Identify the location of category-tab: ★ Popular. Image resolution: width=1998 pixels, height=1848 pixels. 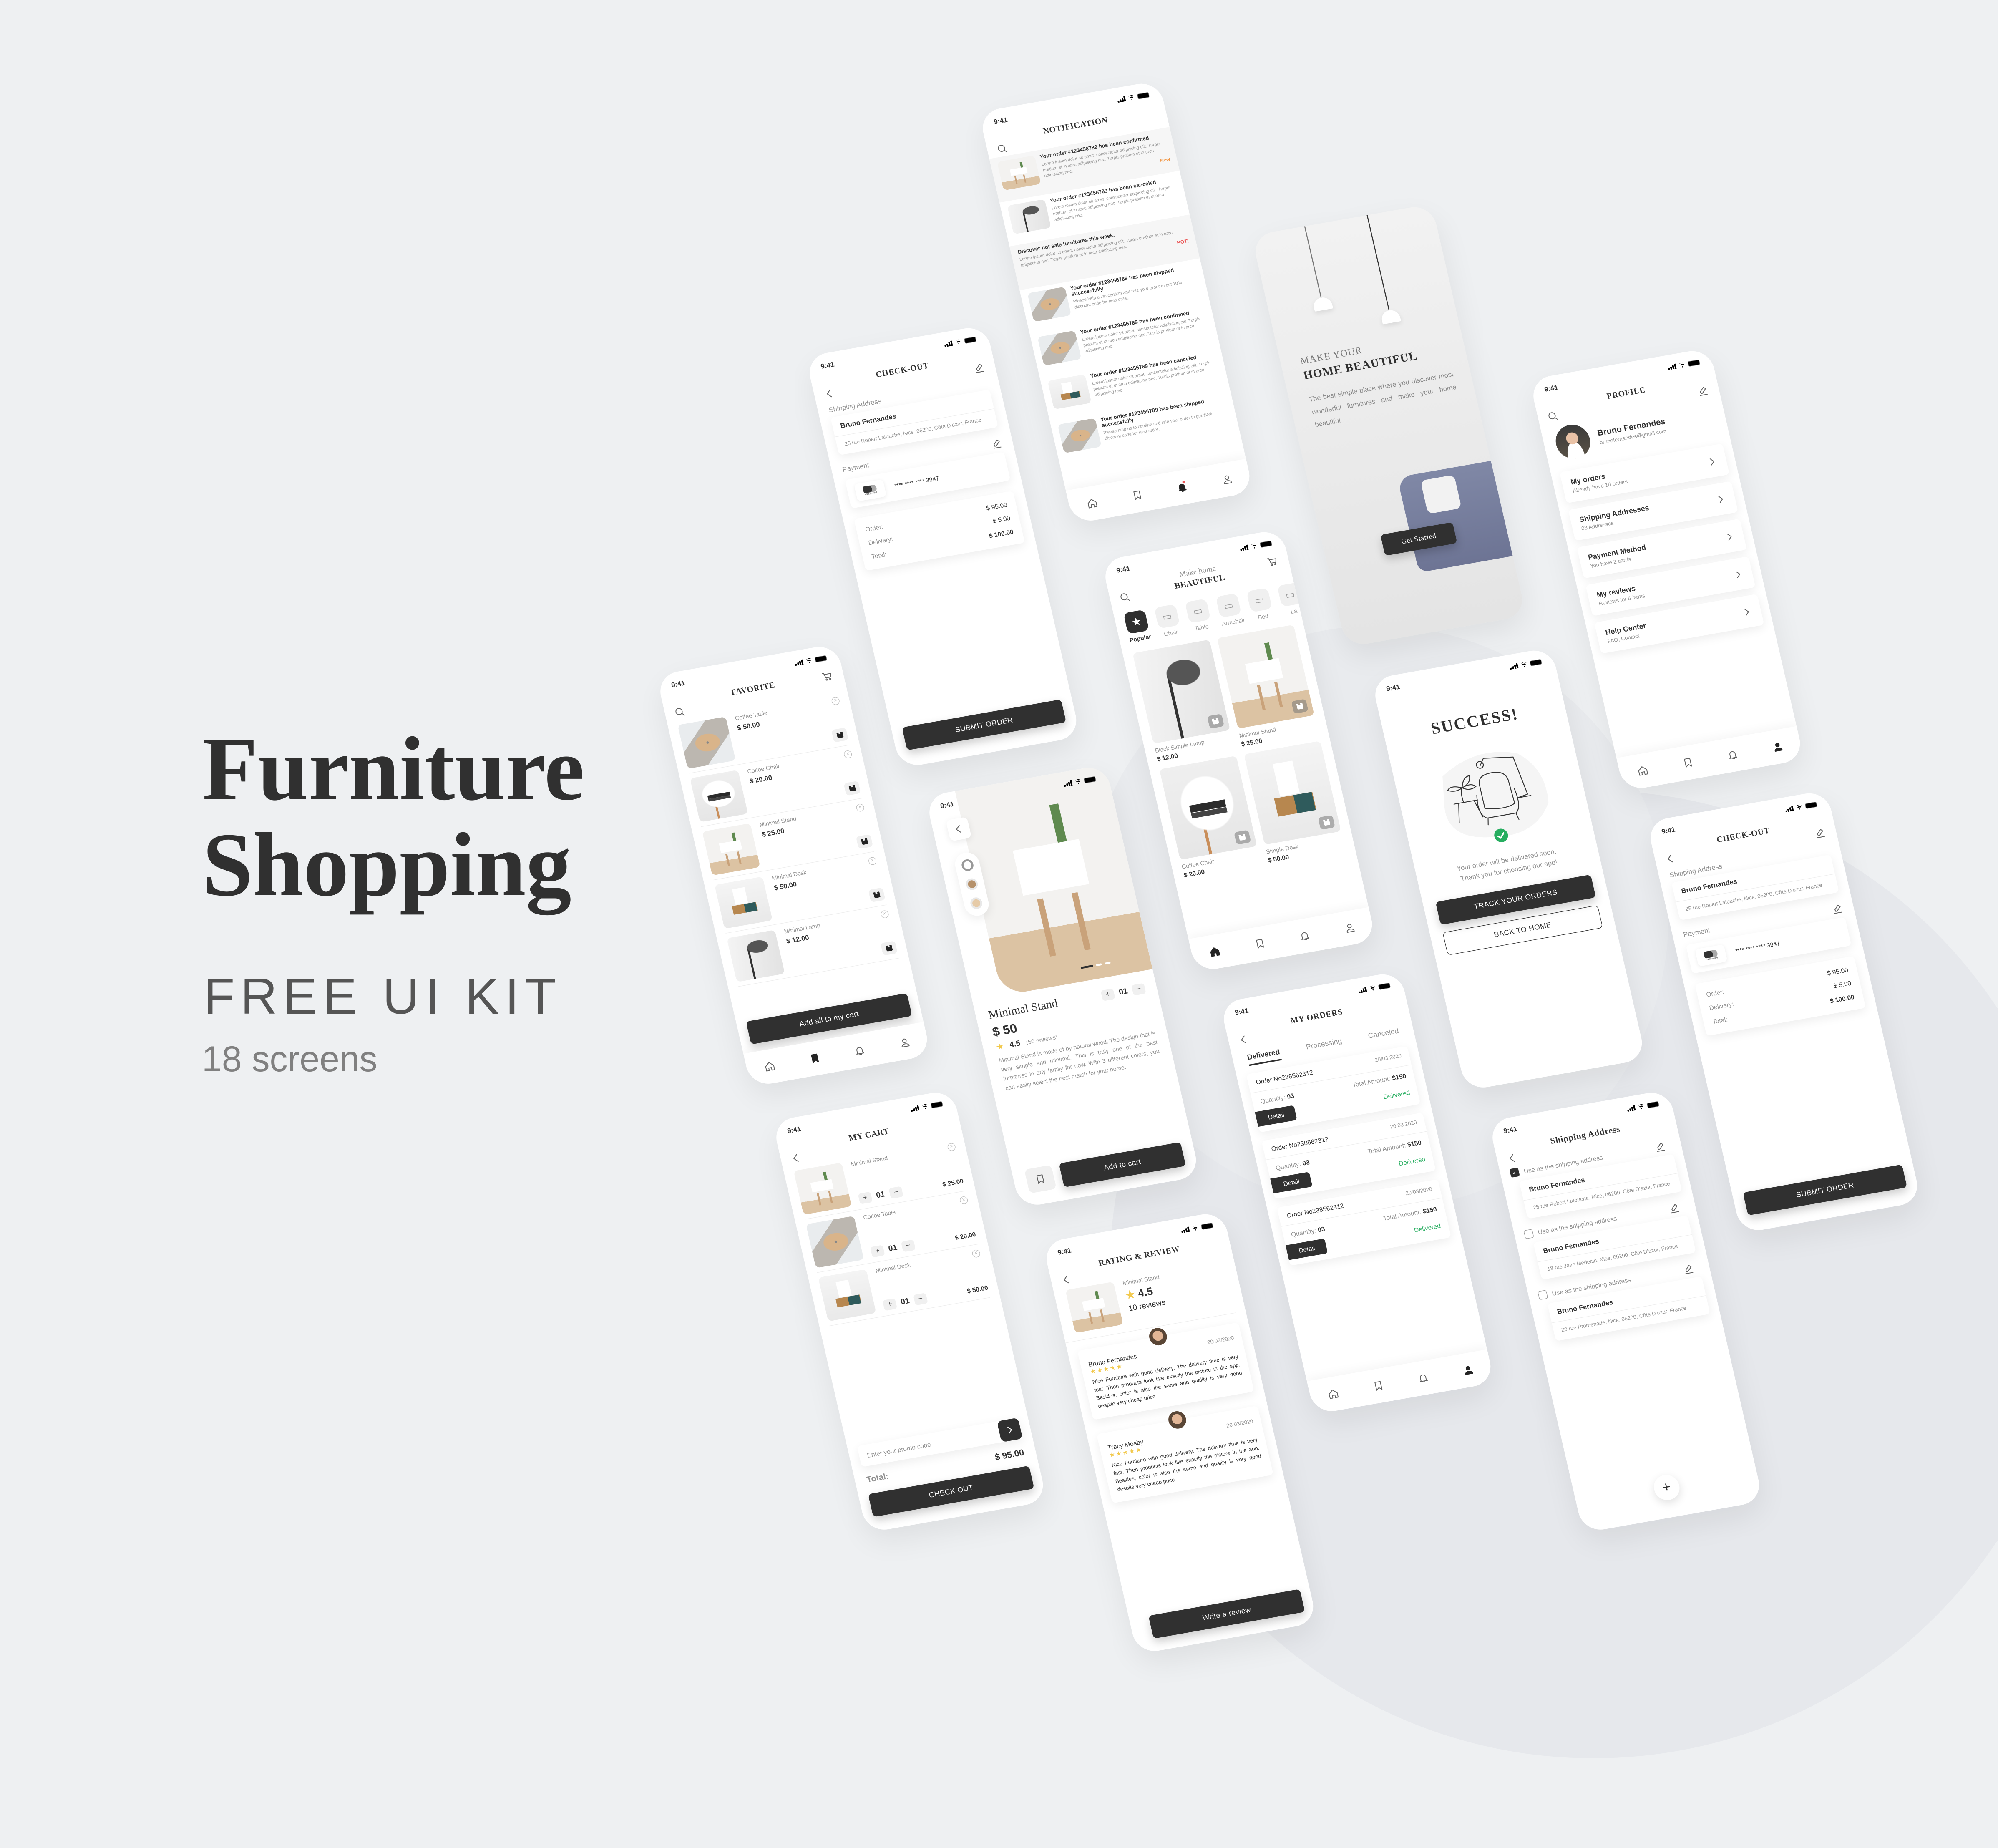
(1137, 626).